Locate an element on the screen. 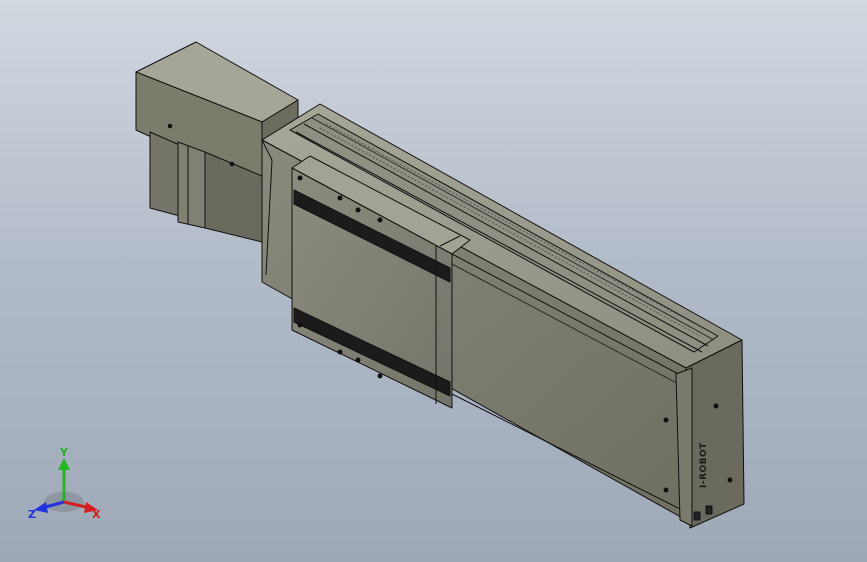 The width and height of the screenshot is (867, 562). y-axis-label: Y is located at coordinates (64, 452).